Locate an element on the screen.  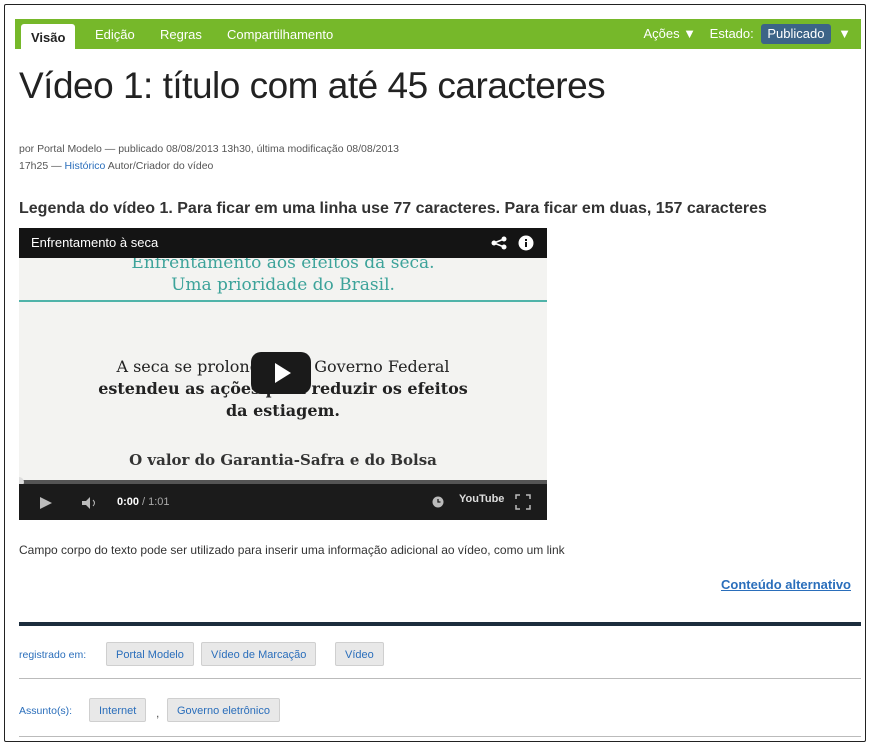
tab-sharing: Compartilhamento is located at coordinates (280, 34).